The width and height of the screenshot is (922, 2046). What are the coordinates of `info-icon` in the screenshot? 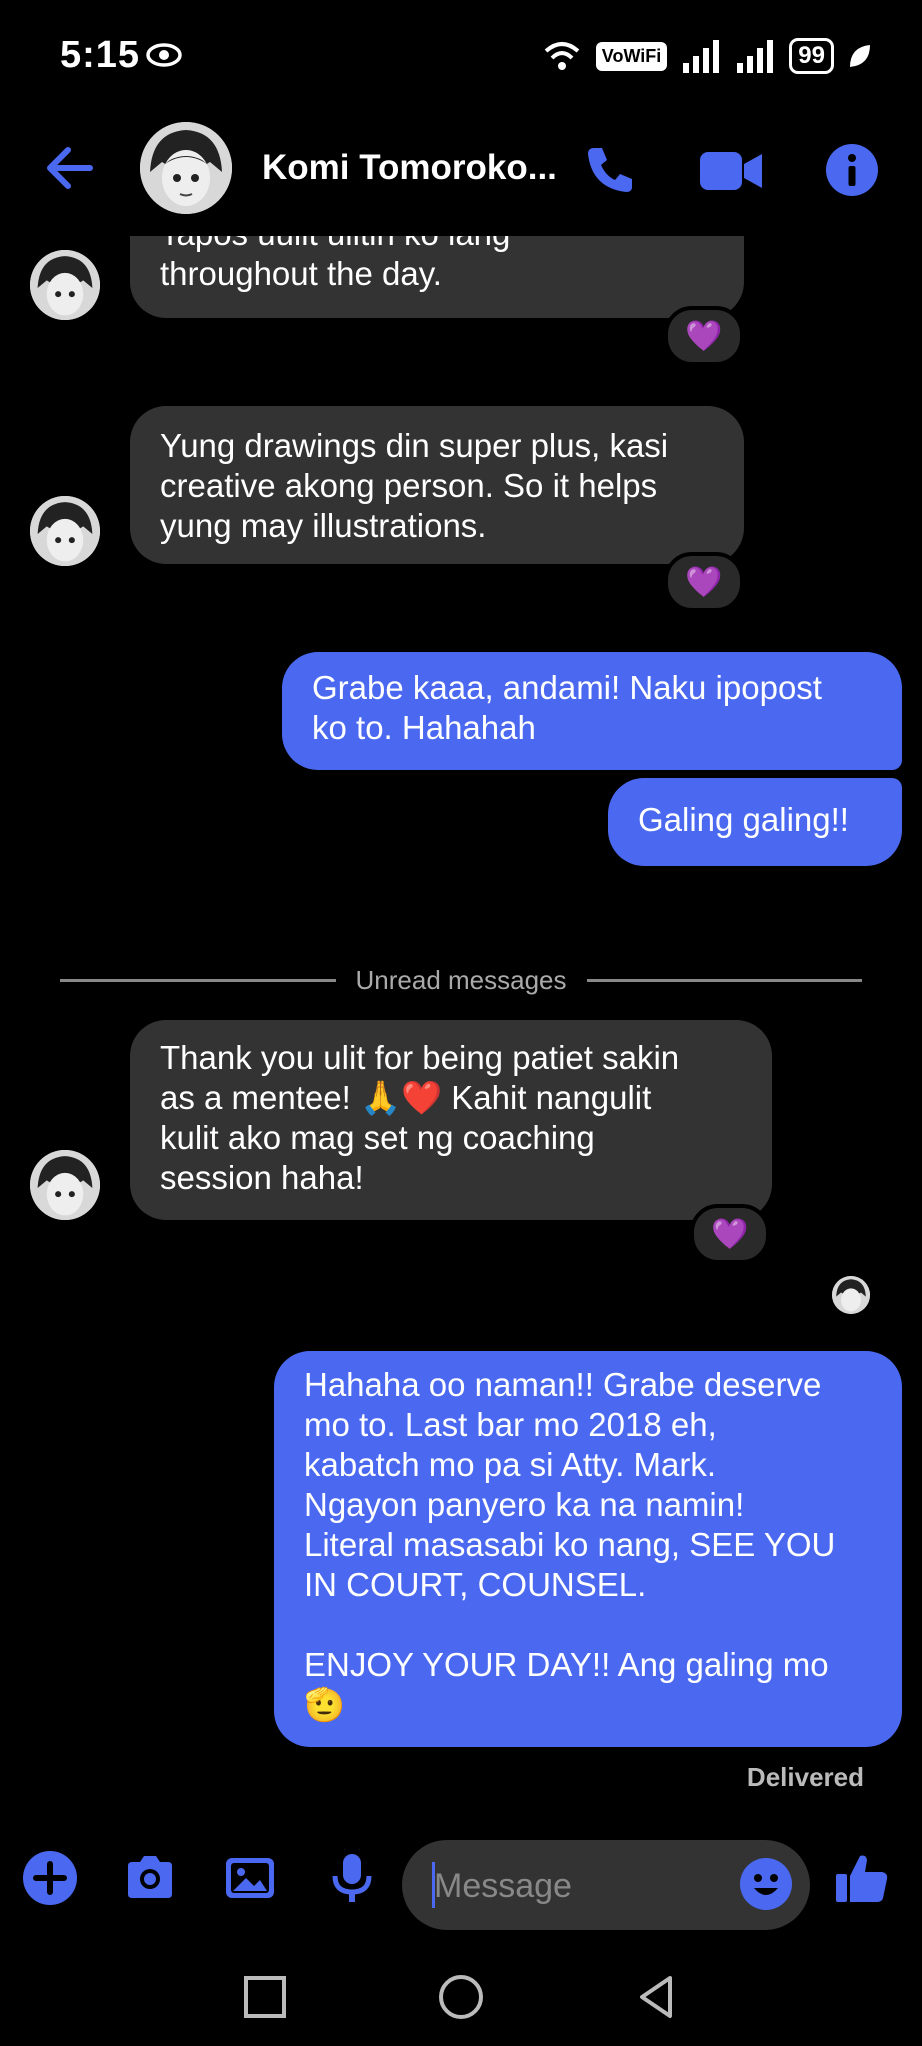 It's located at (852, 170).